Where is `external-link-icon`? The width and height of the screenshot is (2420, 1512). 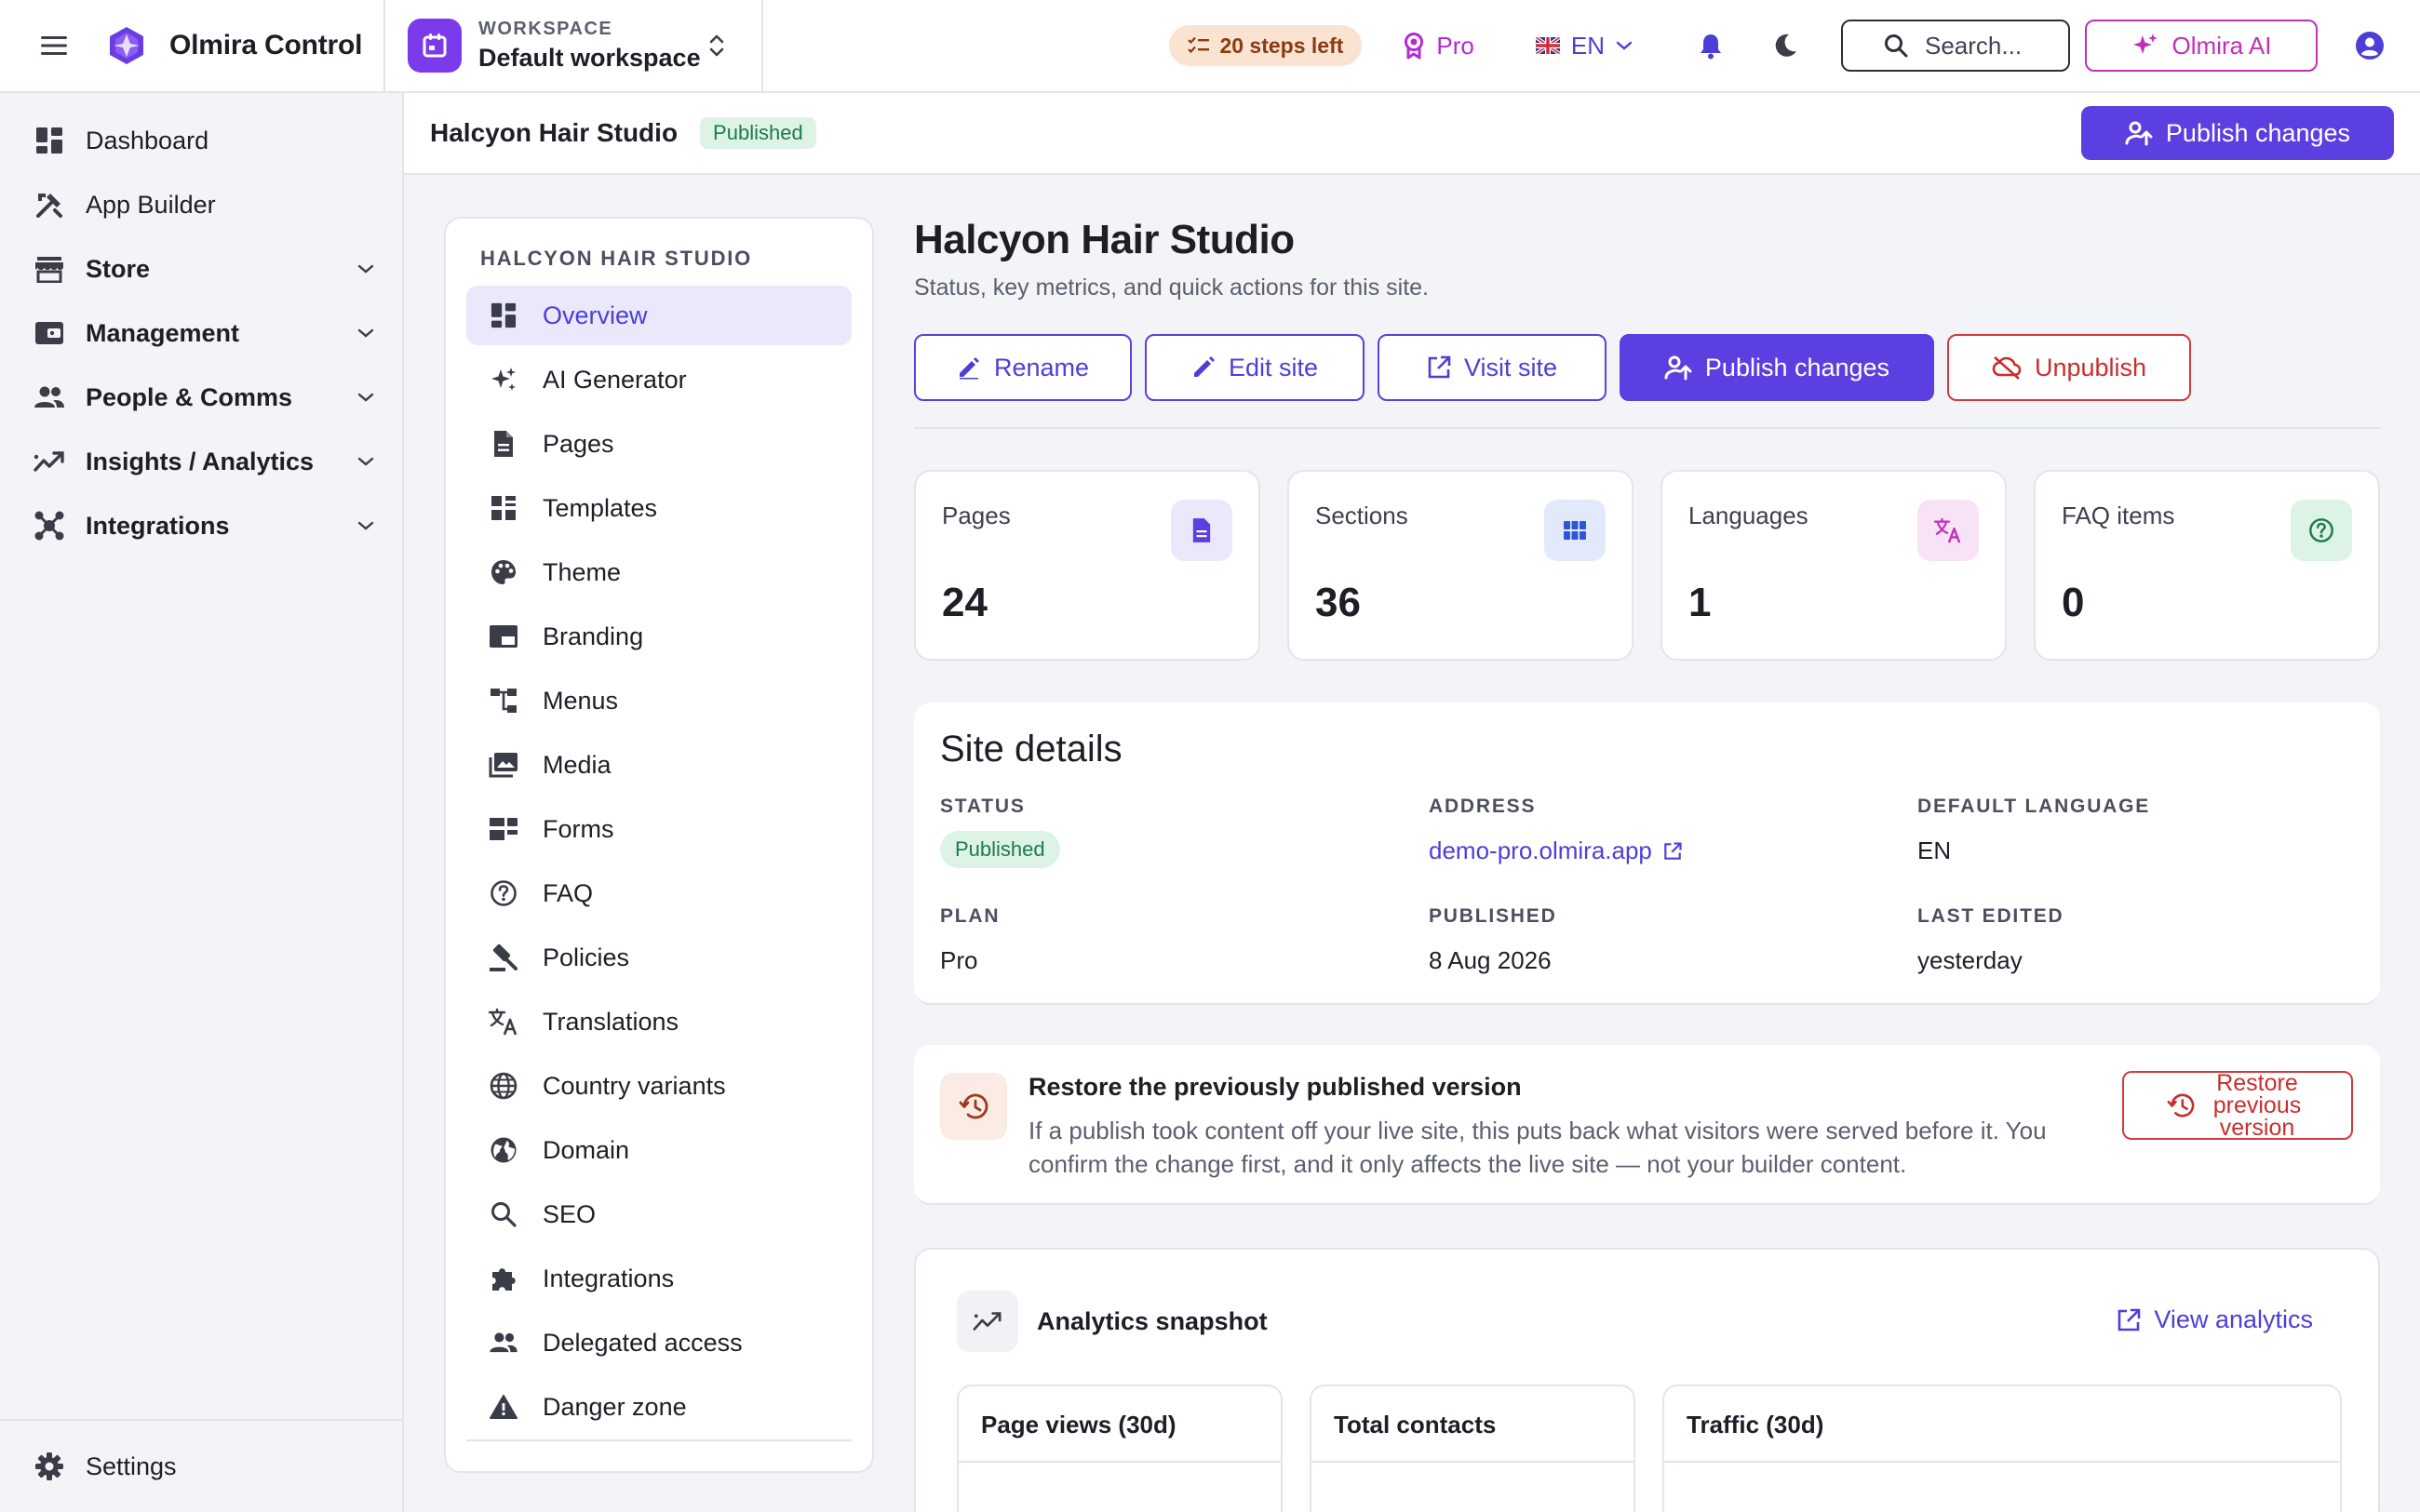 external-link-icon is located at coordinates (1672, 851).